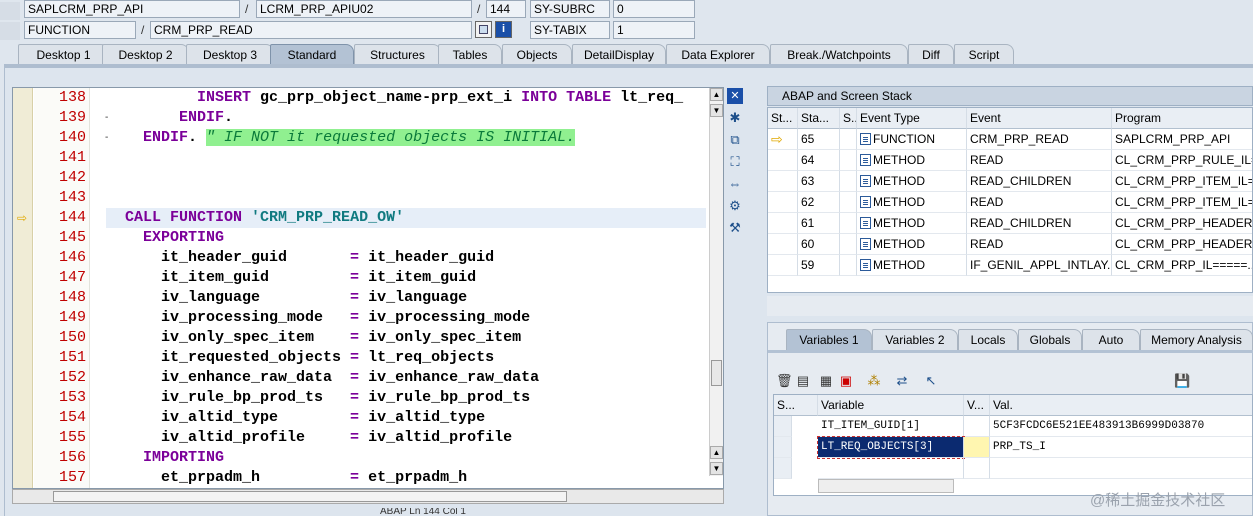 The height and width of the screenshot is (516, 1253). What do you see at coordinates (1196, 339) in the screenshot?
I see `tab-memory-analysis: Memory Analysis` at bounding box center [1196, 339].